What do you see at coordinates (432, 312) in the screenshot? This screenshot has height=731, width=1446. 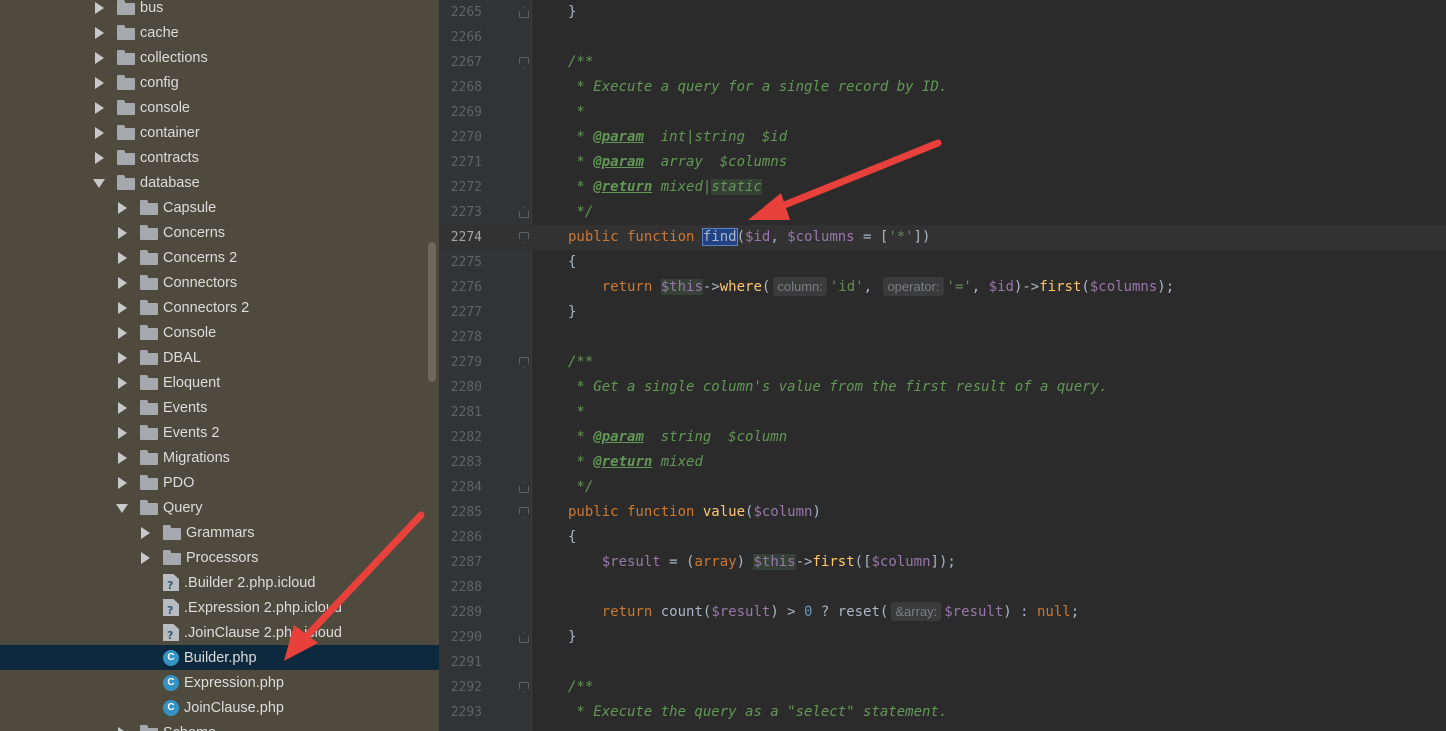 I see `project-tree-scrollbar` at bounding box center [432, 312].